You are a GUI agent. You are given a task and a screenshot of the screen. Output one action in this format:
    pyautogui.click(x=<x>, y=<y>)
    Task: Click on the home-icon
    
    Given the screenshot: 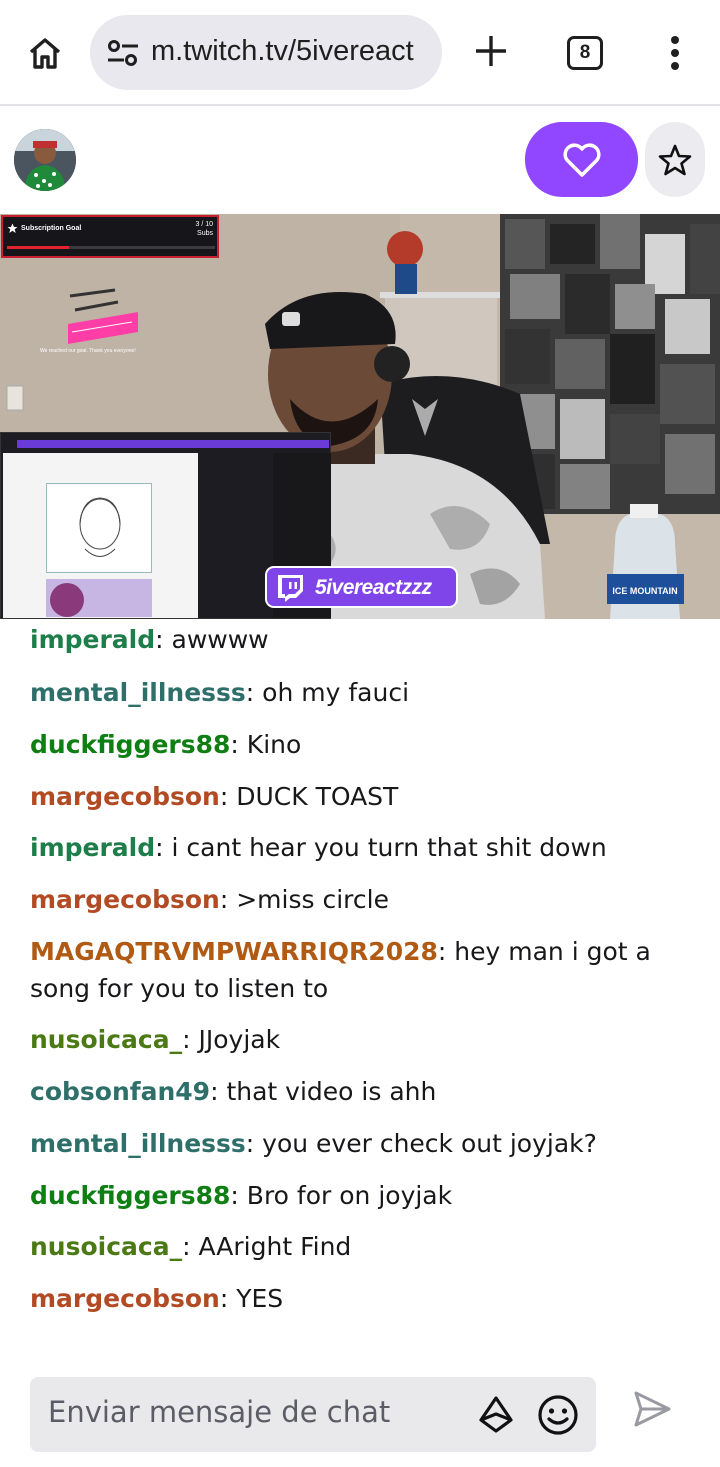 What is the action you would take?
    pyautogui.click(x=45, y=53)
    